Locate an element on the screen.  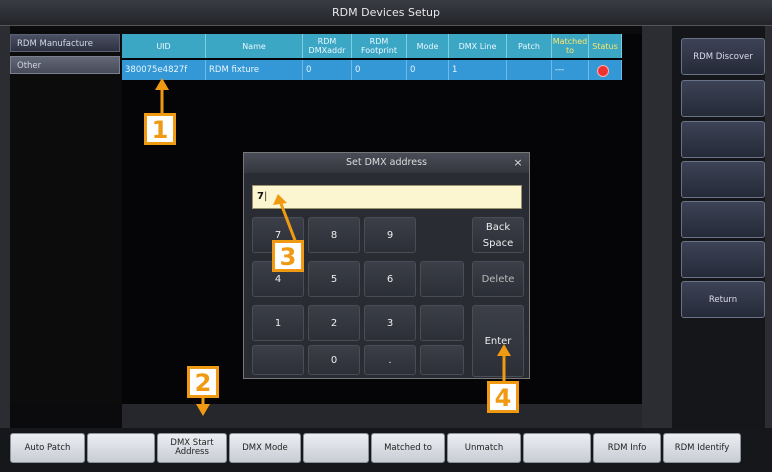
callout-2: 2 is located at coordinates (203, 382).